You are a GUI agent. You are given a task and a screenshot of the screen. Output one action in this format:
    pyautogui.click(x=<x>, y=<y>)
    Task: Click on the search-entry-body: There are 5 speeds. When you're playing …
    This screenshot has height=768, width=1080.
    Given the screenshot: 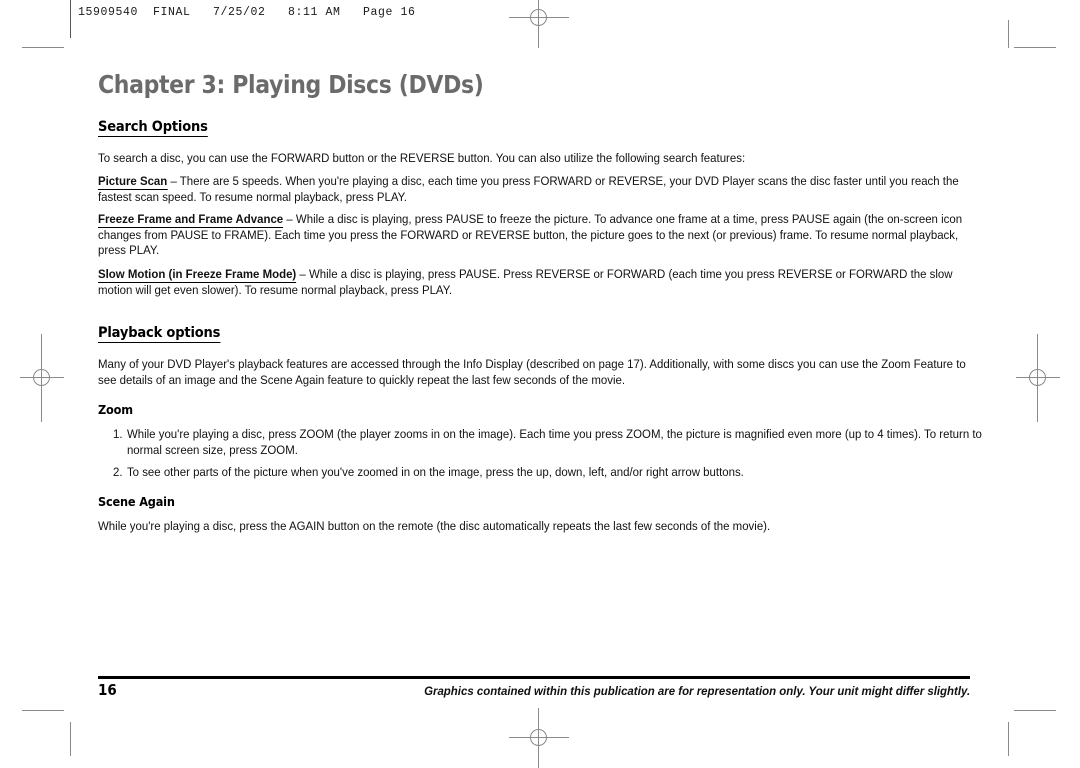 What is the action you would take?
    pyautogui.click(x=528, y=189)
    